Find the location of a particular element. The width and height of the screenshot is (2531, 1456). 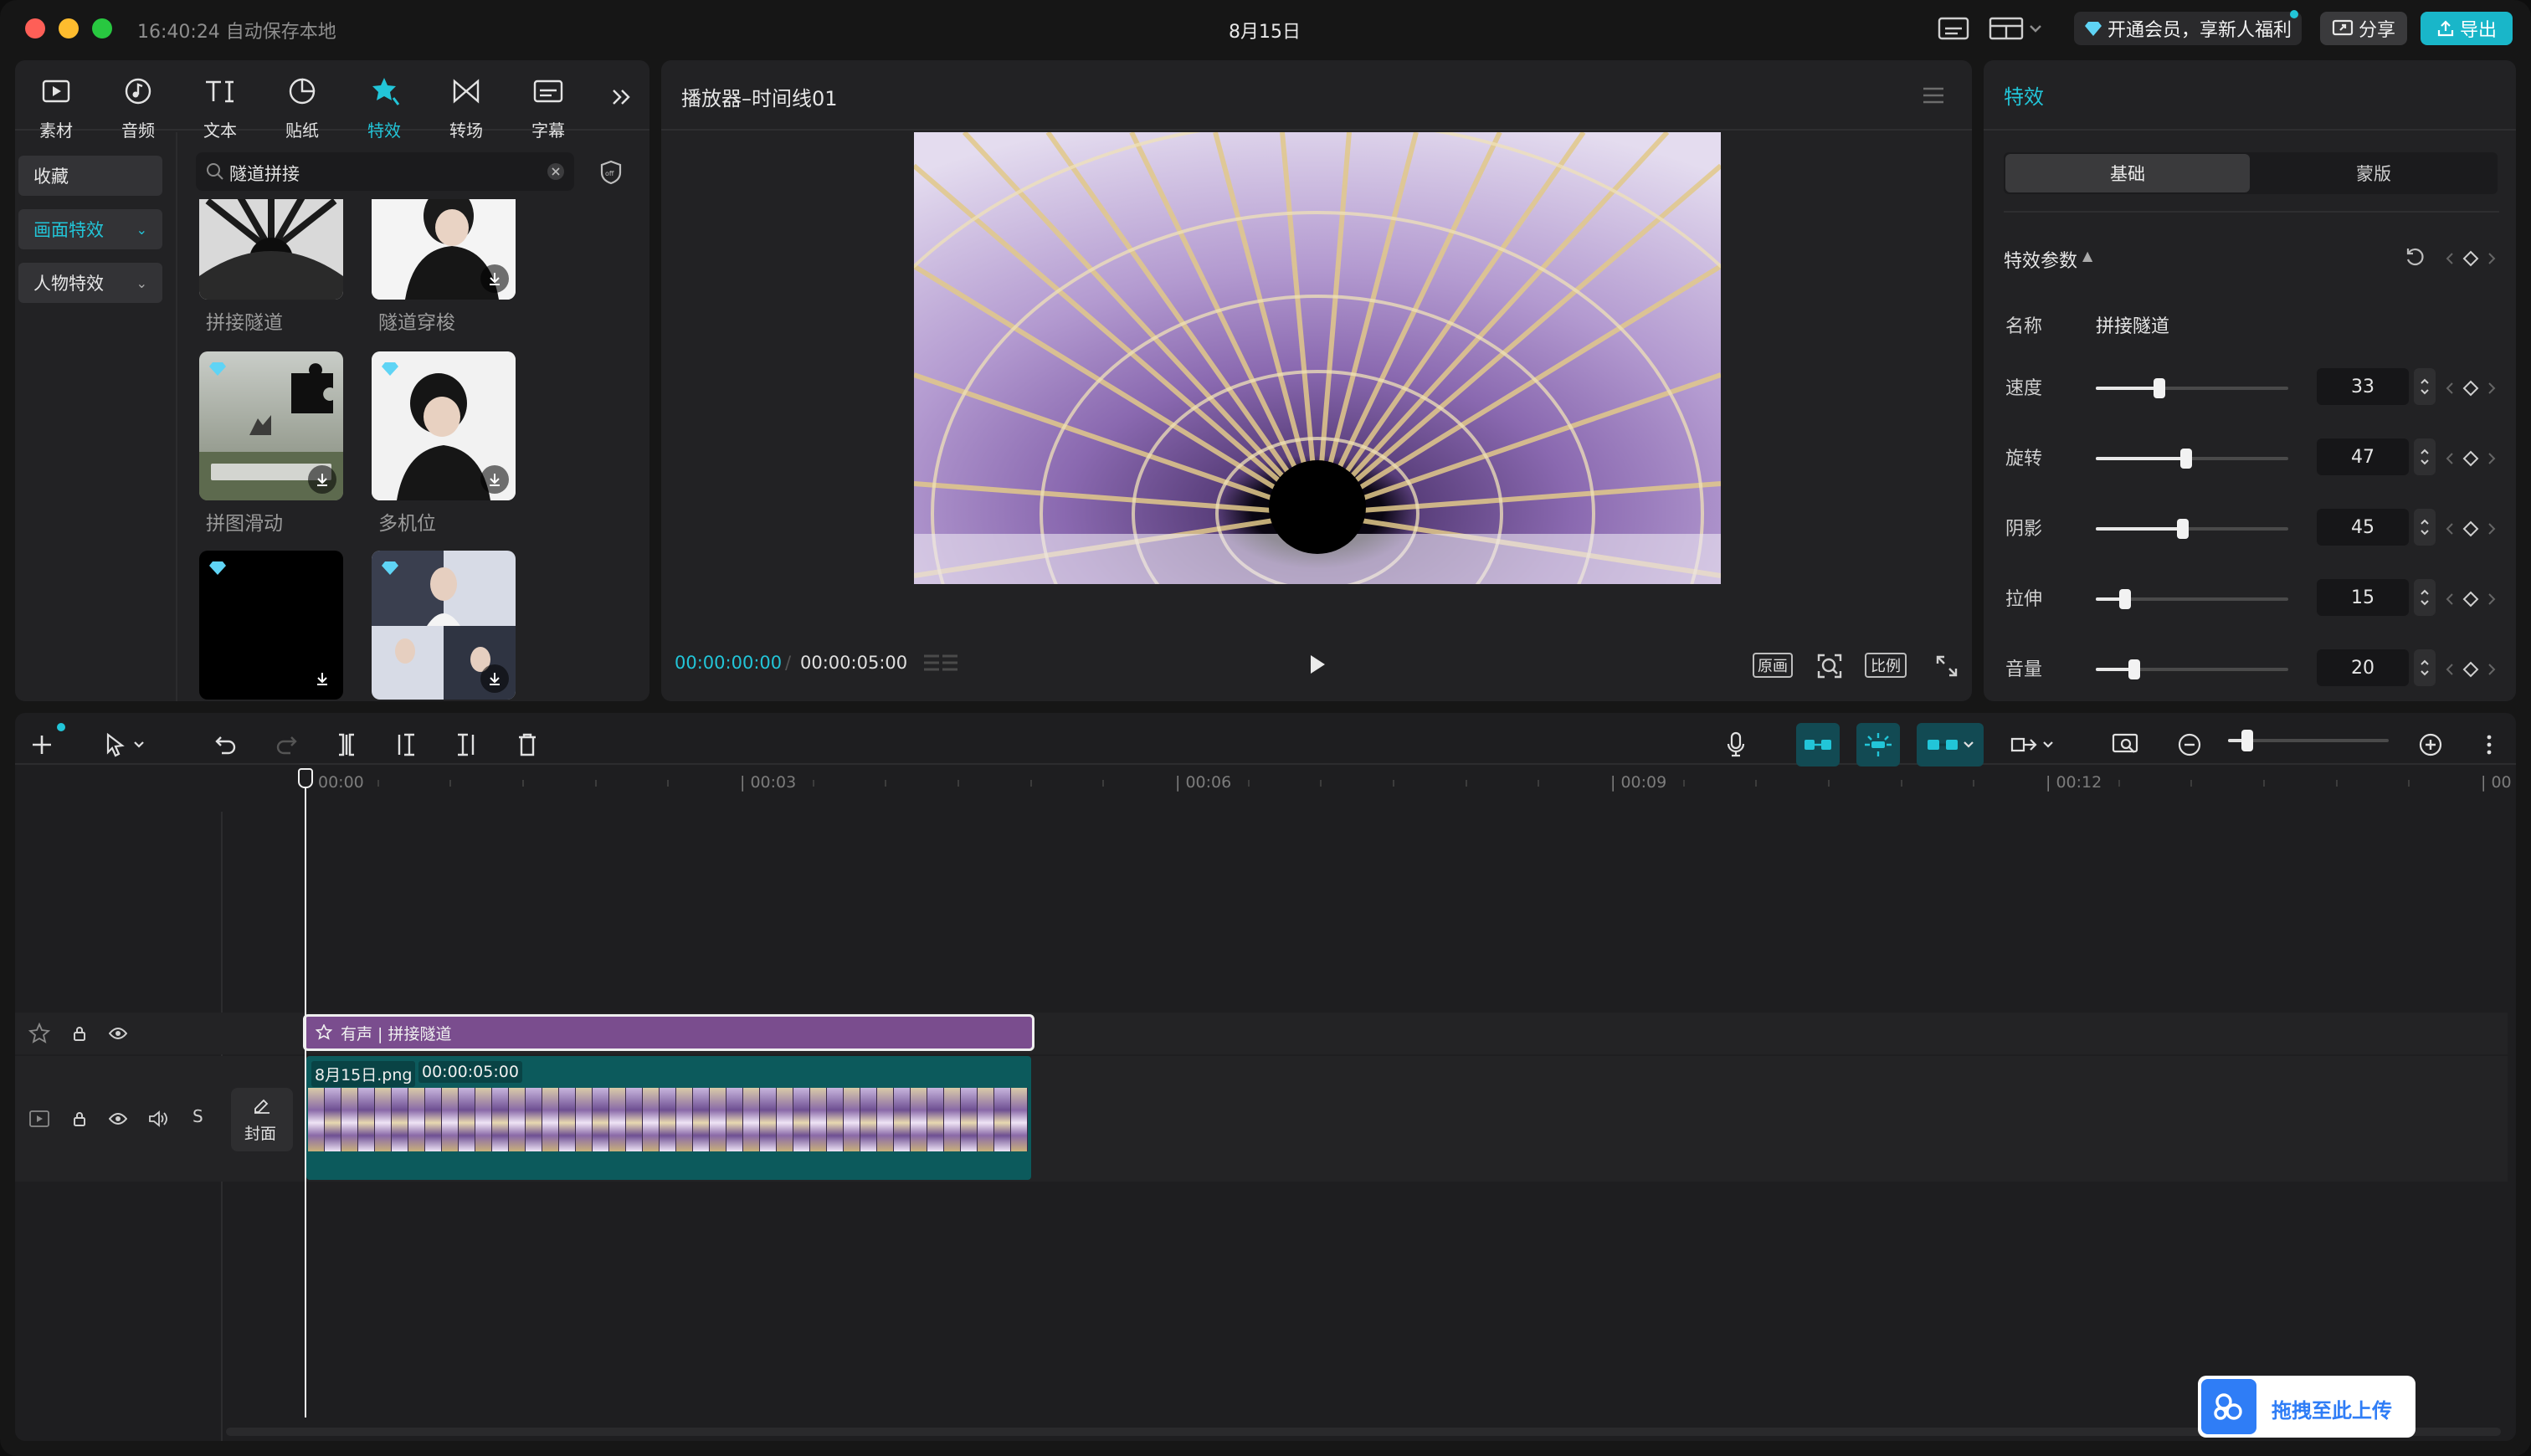

zoom-slider is located at coordinates (2308, 740).